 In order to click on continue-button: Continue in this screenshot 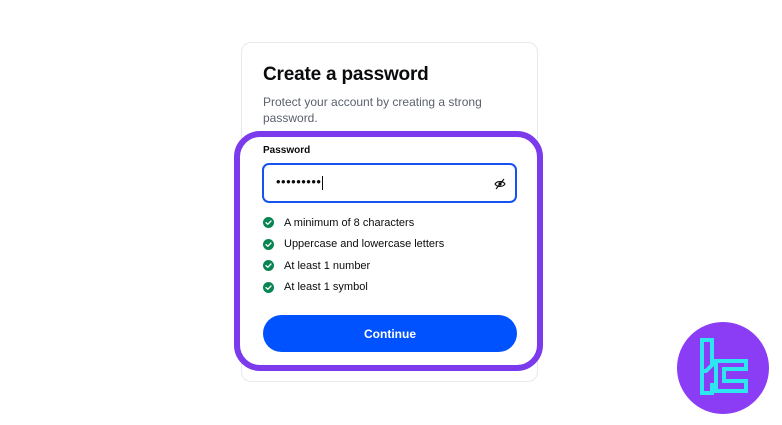, I will do `click(390, 333)`.